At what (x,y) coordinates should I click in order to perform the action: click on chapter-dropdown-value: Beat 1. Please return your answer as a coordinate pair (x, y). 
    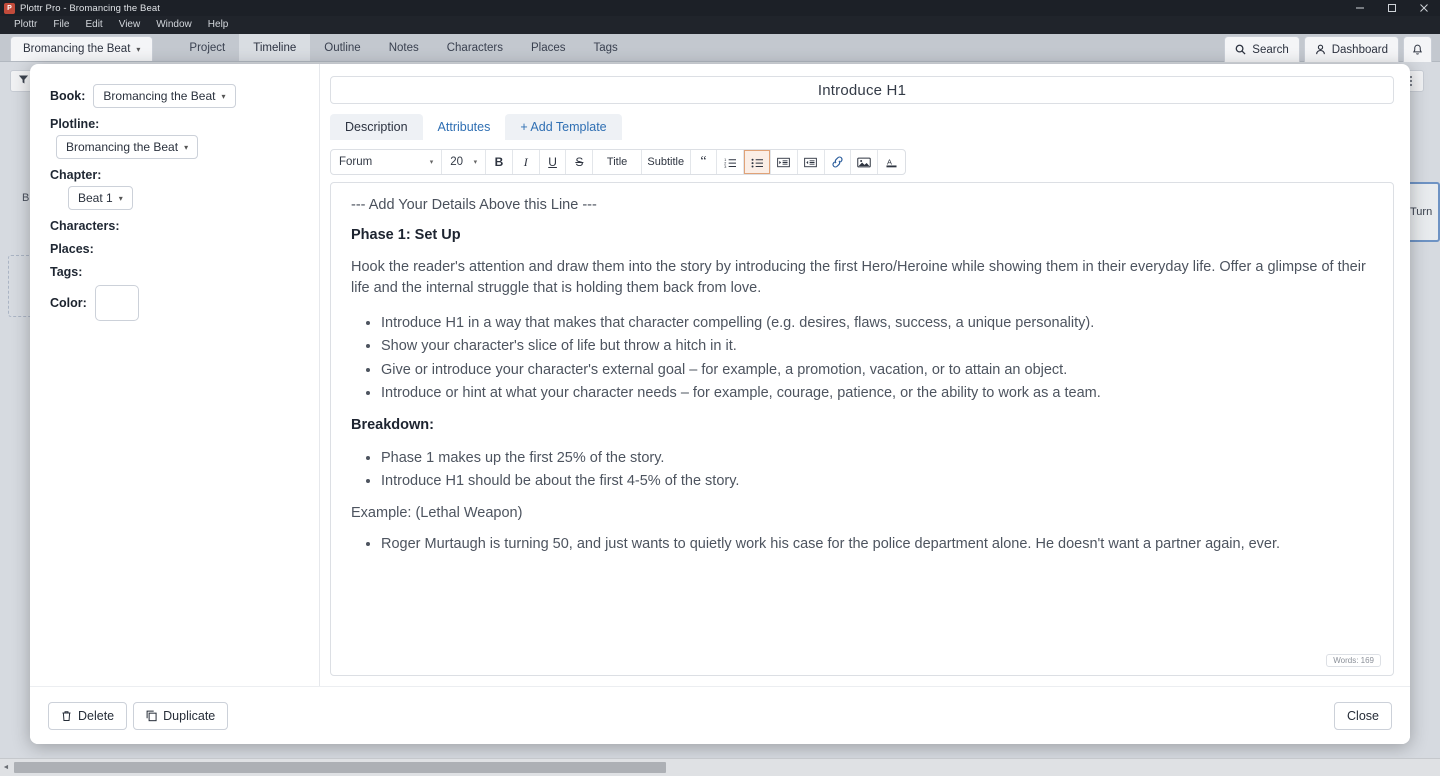
    Looking at the image, I should click on (95, 198).